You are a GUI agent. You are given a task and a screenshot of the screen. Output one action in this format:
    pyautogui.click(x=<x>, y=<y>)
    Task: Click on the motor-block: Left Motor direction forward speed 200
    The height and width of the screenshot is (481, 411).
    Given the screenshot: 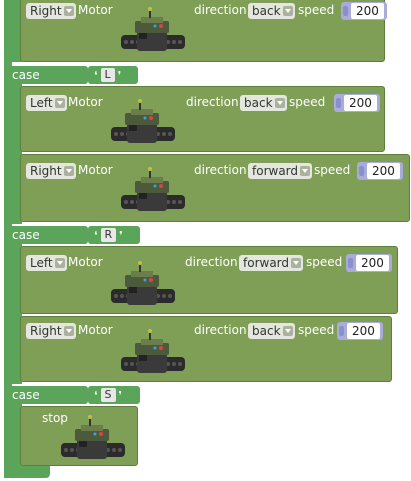 What is the action you would take?
    pyautogui.click(x=209, y=280)
    